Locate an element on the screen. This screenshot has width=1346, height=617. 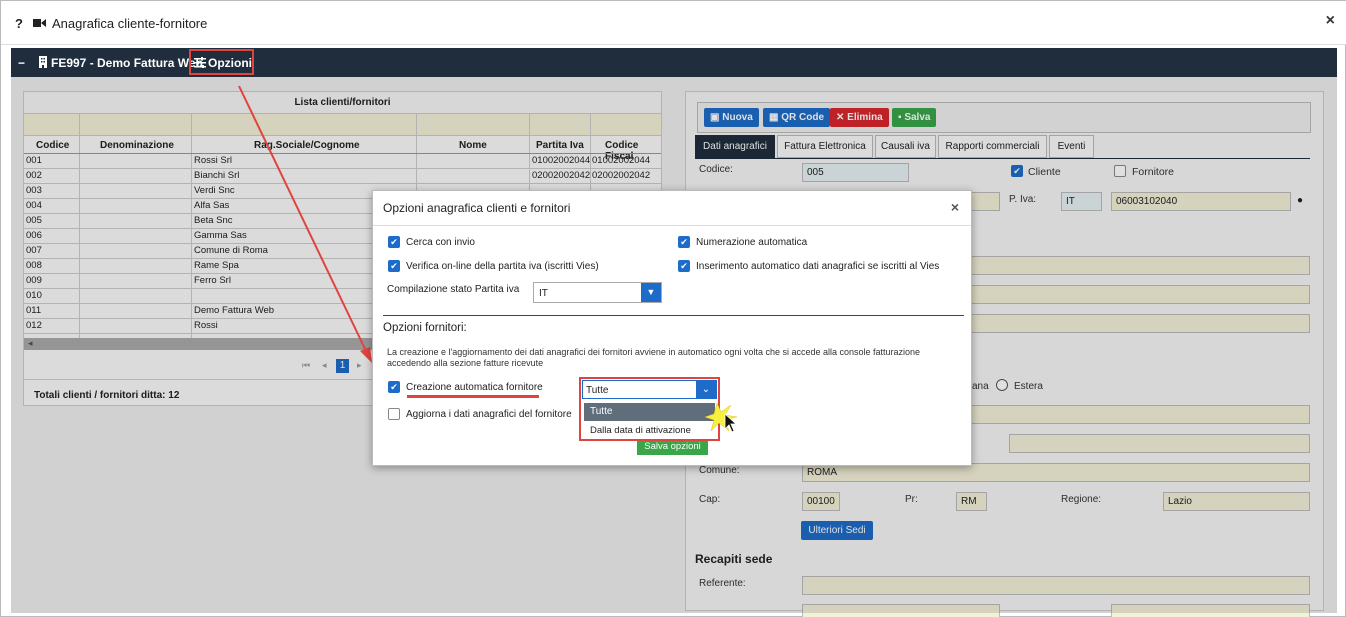
creazione-select-highlight: Tutte ⌄ Tutte Dalla data di attivazione is located at coordinates (649, 409).